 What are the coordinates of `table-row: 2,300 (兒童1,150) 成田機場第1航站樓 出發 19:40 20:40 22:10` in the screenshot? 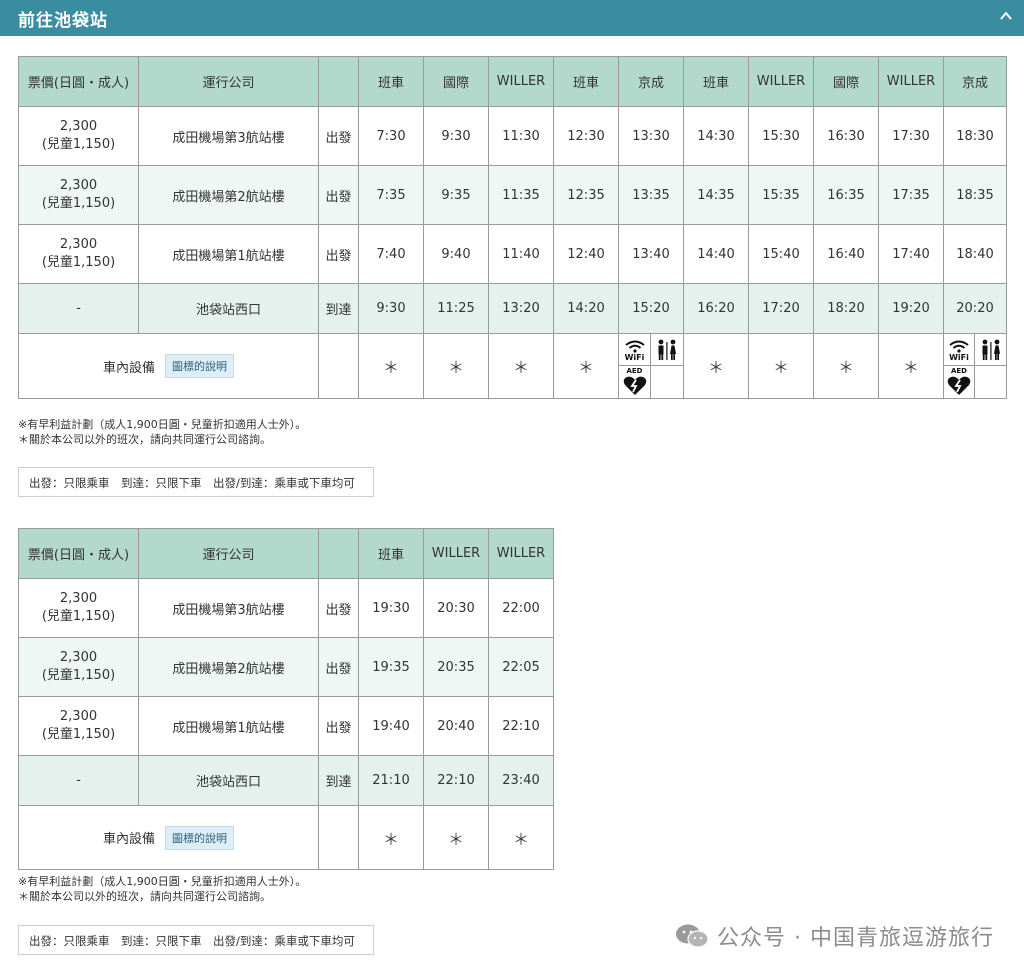 It's located at (286, 726).